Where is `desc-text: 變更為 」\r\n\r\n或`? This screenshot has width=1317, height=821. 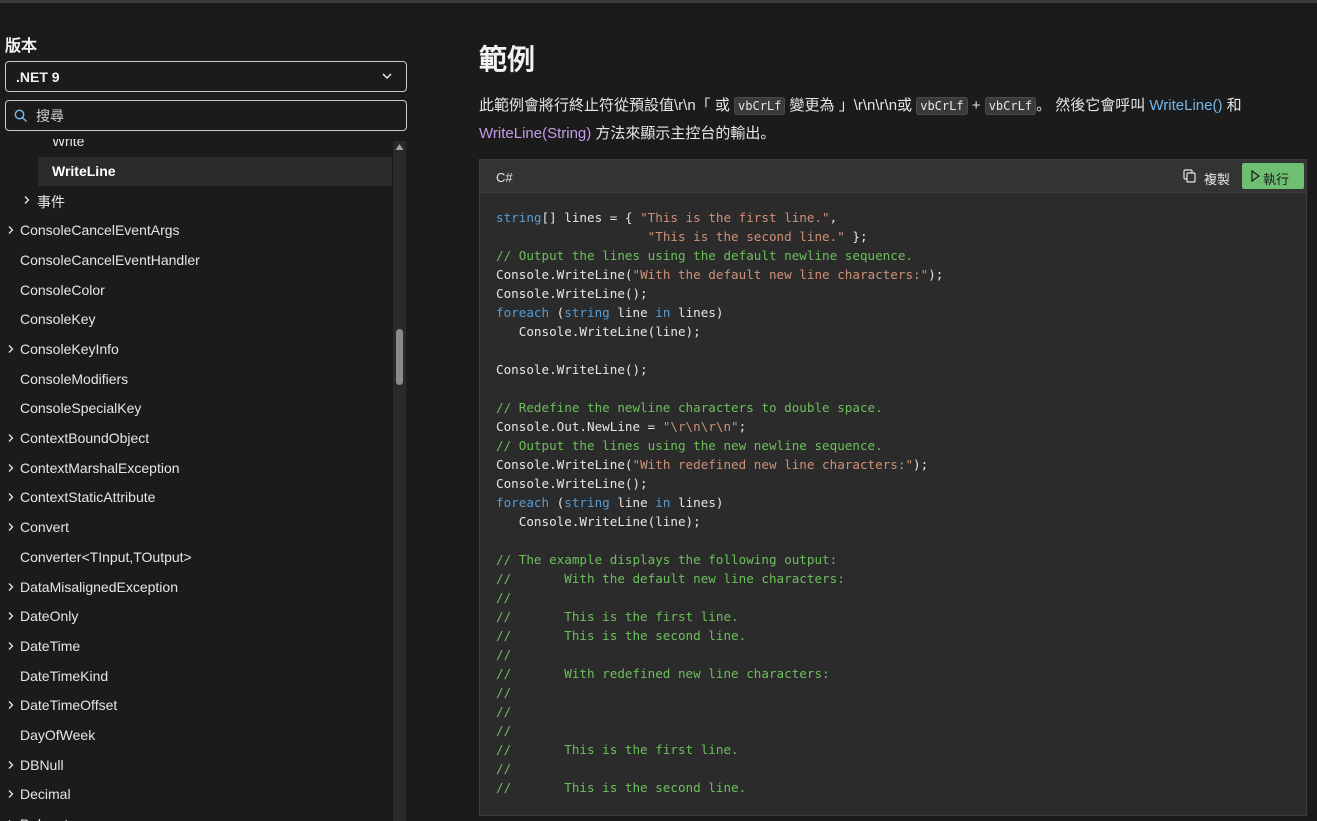
desc-text: 變更為 」\r\n\r\n或 is located at coordinates (851, 105).